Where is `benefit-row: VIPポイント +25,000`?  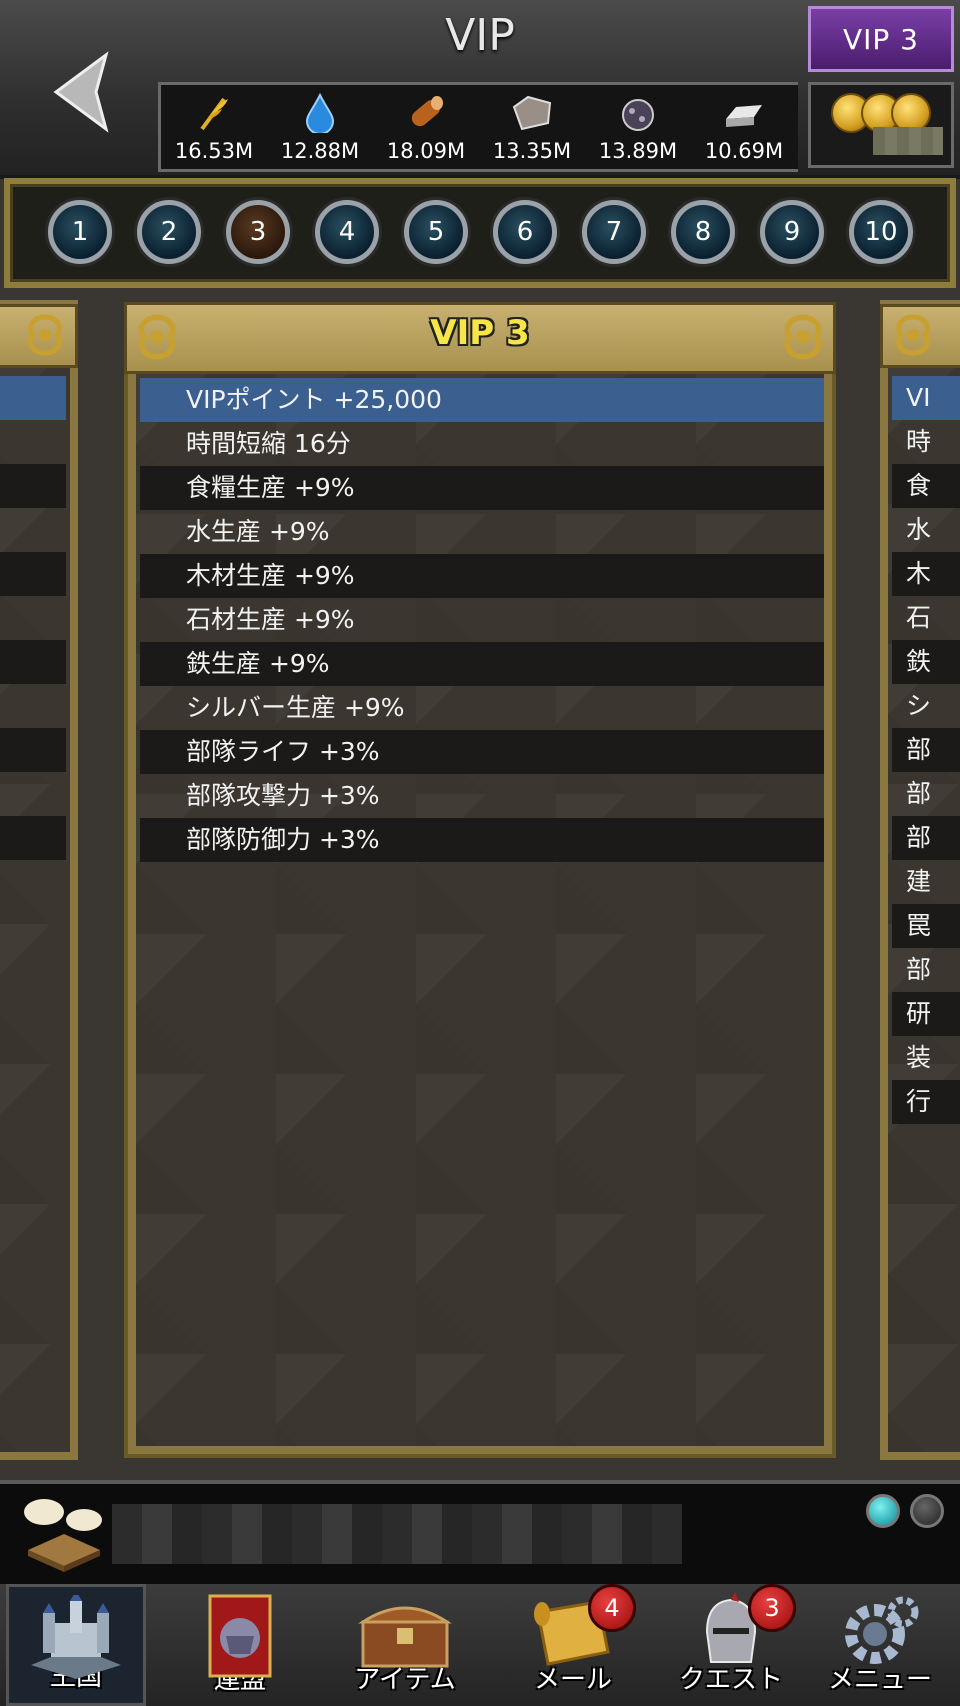
benefit-row: VIPポイント +25,000 is located at coordinates (482, 400).